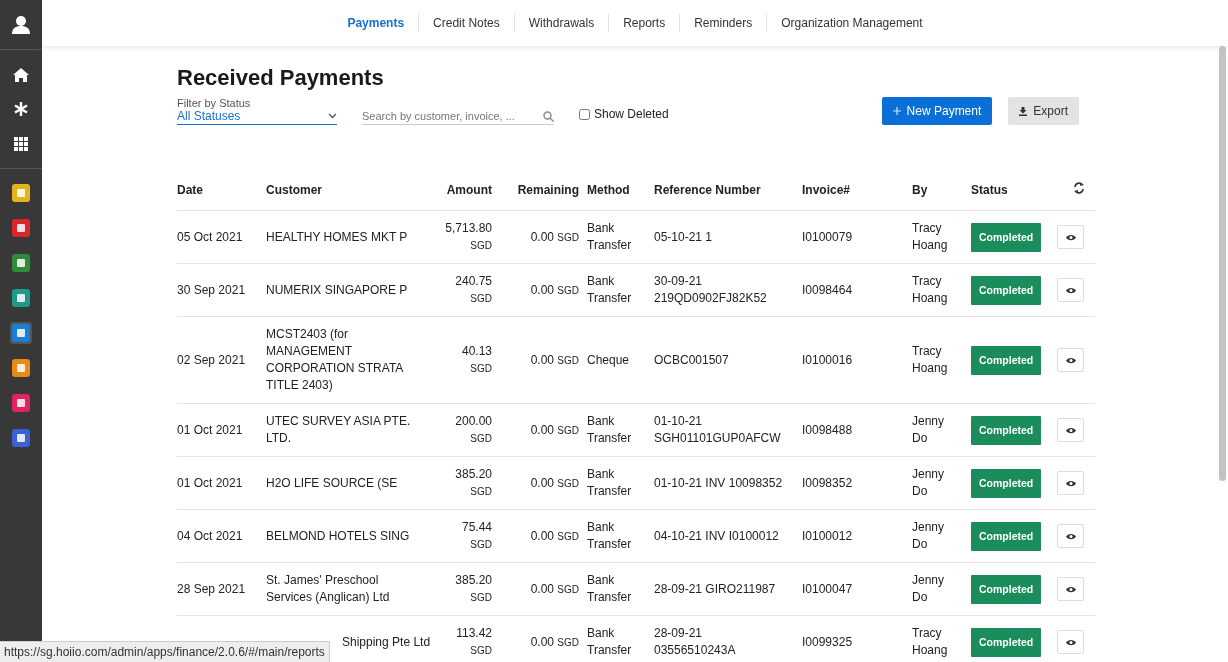  What do you see at coordinates (608, 189) in the screenshot?
I see `column-header: Method` at bounding box center [608, 189].